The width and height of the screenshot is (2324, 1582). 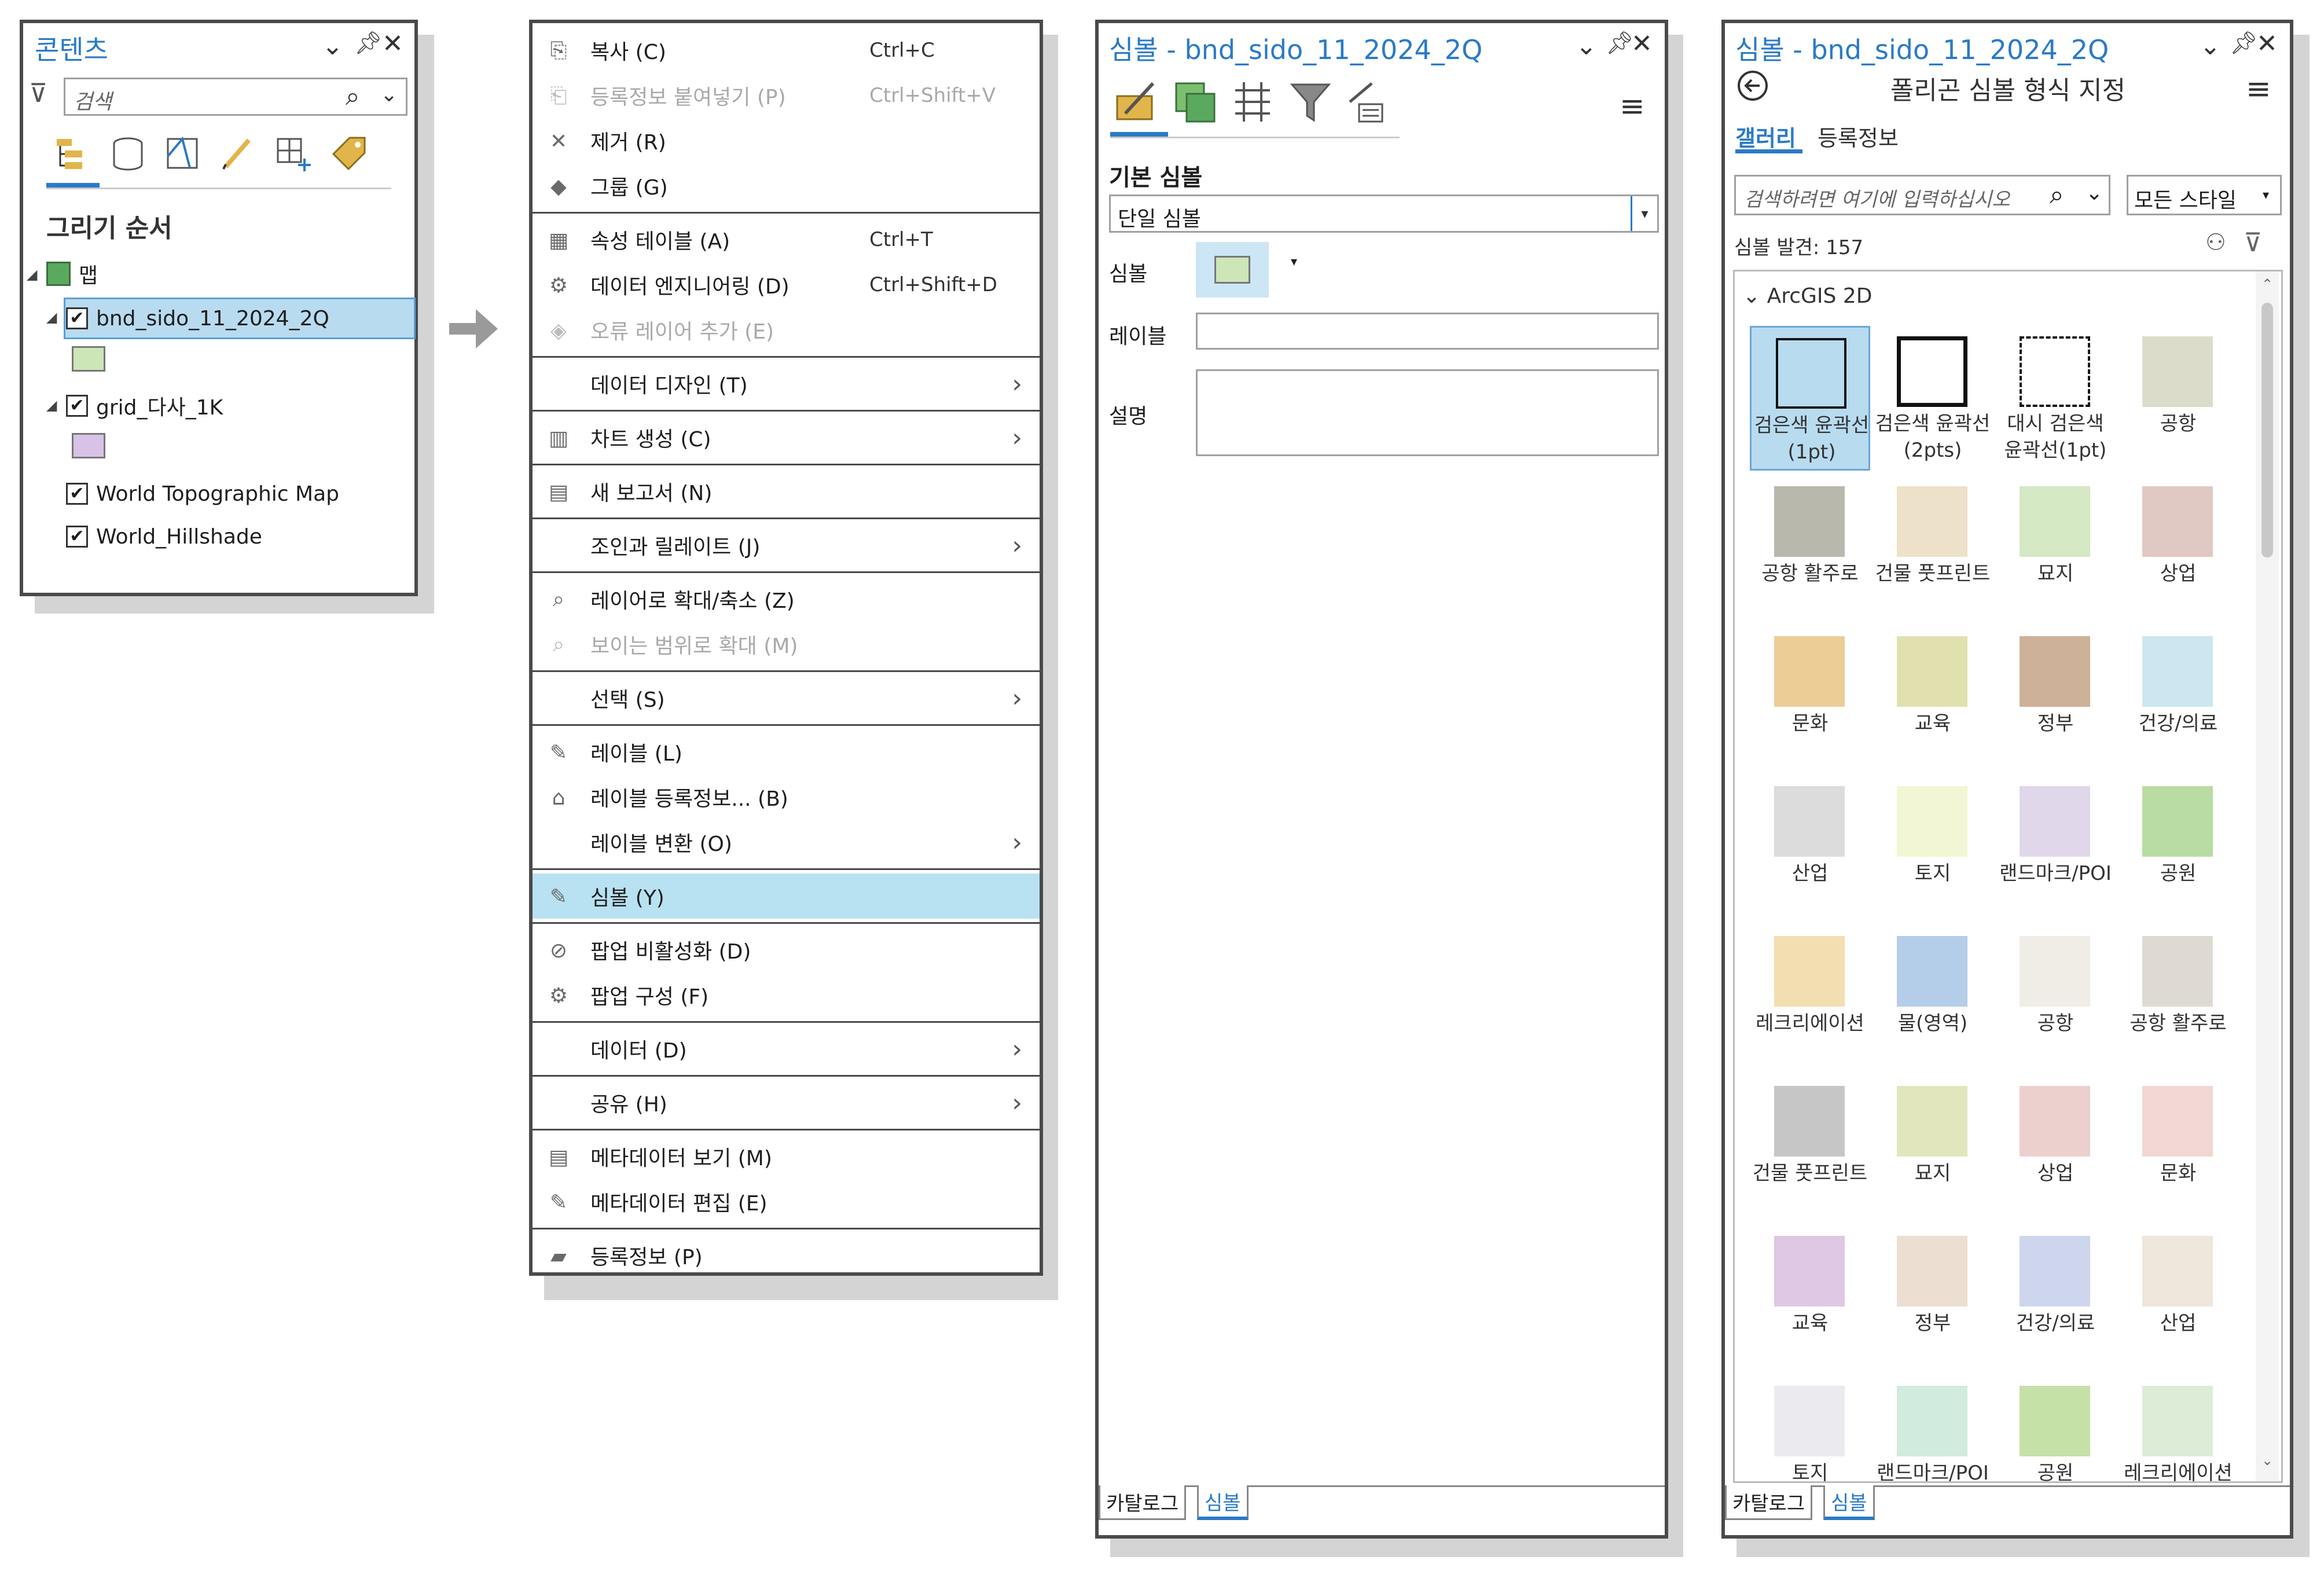 I want to click on basemap-hillshade: ✔ World_Hillshade, so click(x=164, y=537).